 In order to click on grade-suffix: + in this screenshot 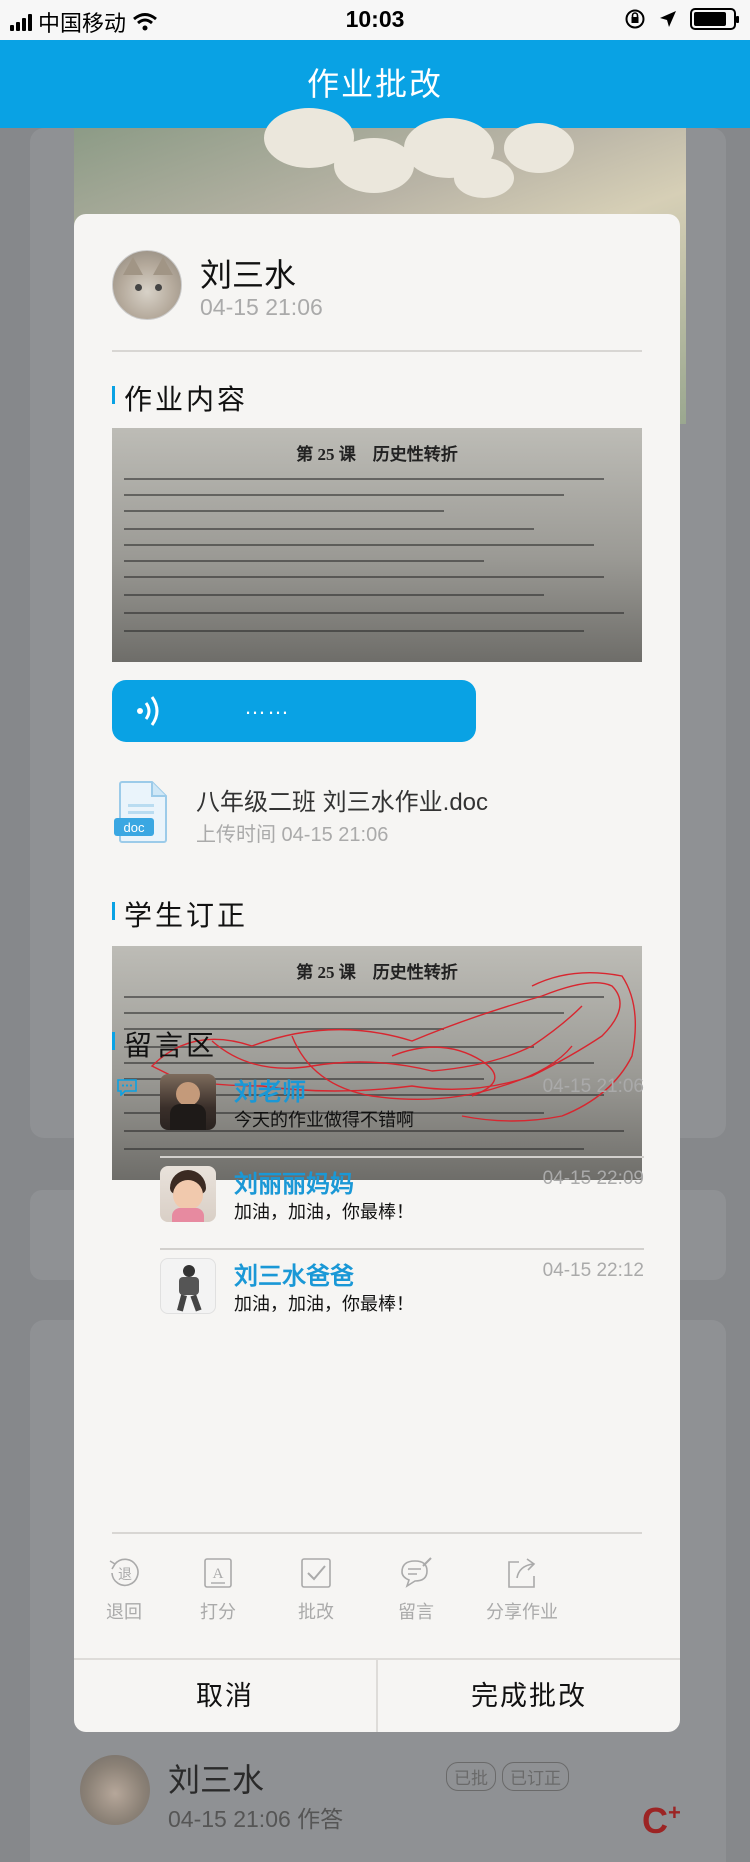, I will do `click(674, 1812)`.